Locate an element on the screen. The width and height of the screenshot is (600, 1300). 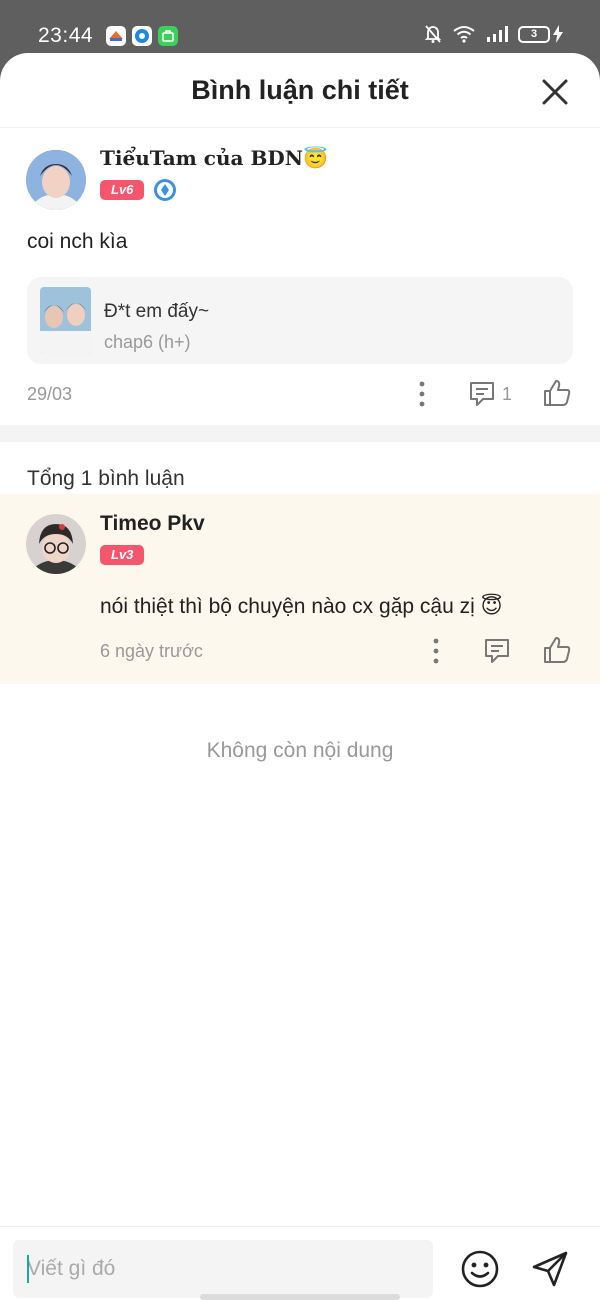
sheet-header: Bình luận chi tiết is located at coordinates (300, 90).